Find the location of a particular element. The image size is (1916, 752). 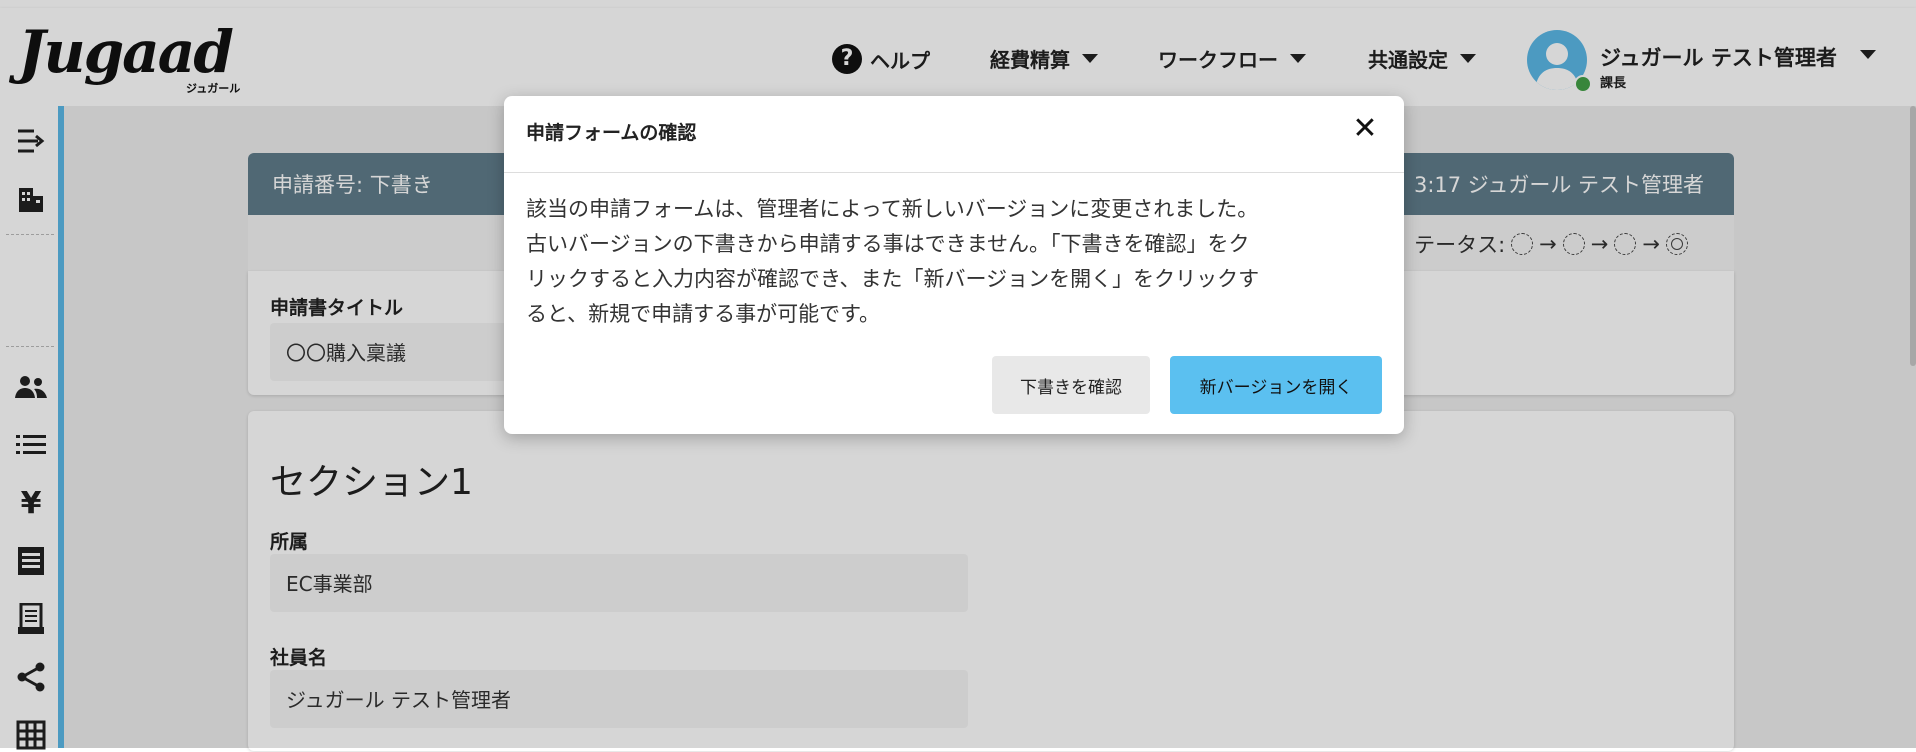

open-new-version-button: 新バージョンを開く is located at coordinates (1276, 385).